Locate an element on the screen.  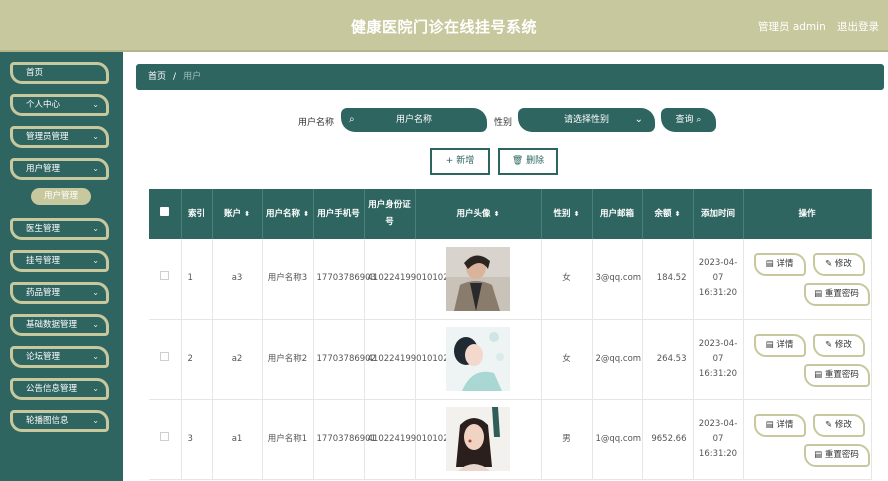
sidebar-item-label: 药品管理 is located at coordinates (43, 293).